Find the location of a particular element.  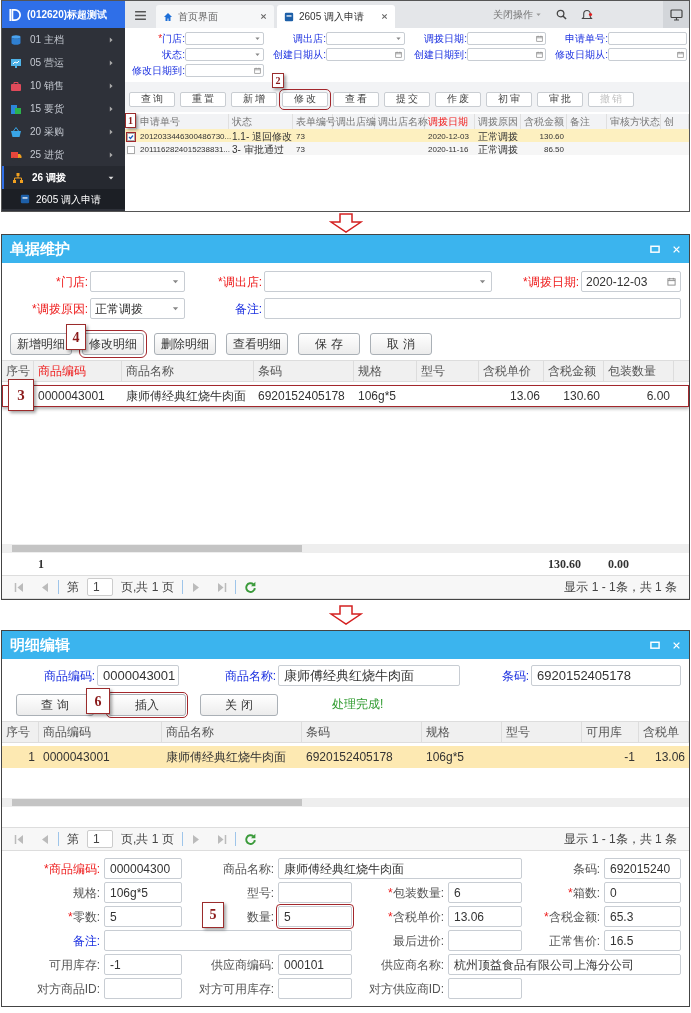

text-field: 106g*5 is located at coordinates (143, 892).